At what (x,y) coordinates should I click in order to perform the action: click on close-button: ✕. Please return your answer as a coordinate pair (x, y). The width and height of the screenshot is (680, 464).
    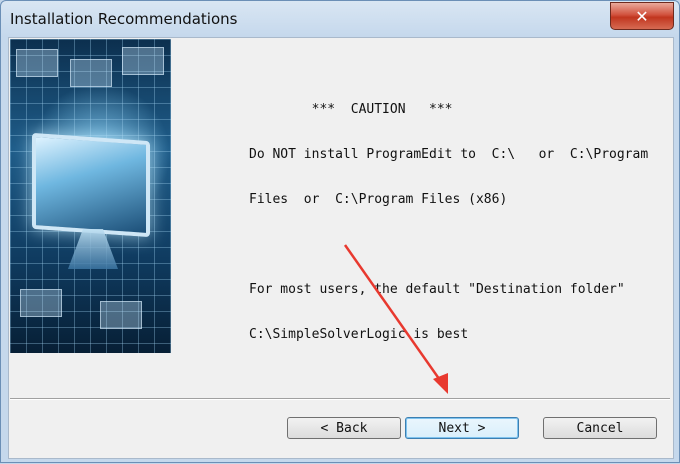
    Looking at the image, I should click on (642, 16).